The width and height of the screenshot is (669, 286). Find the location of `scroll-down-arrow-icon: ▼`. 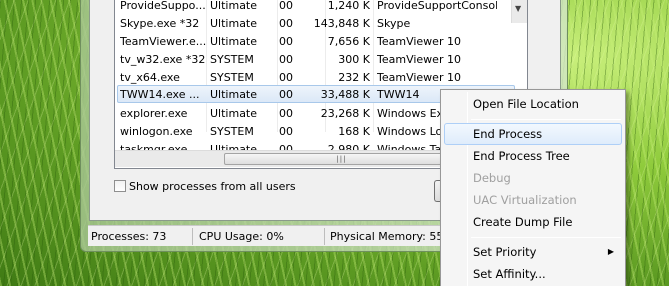

scroll-down-arrow-icon: ▼ is located at coordinates (518, 8).